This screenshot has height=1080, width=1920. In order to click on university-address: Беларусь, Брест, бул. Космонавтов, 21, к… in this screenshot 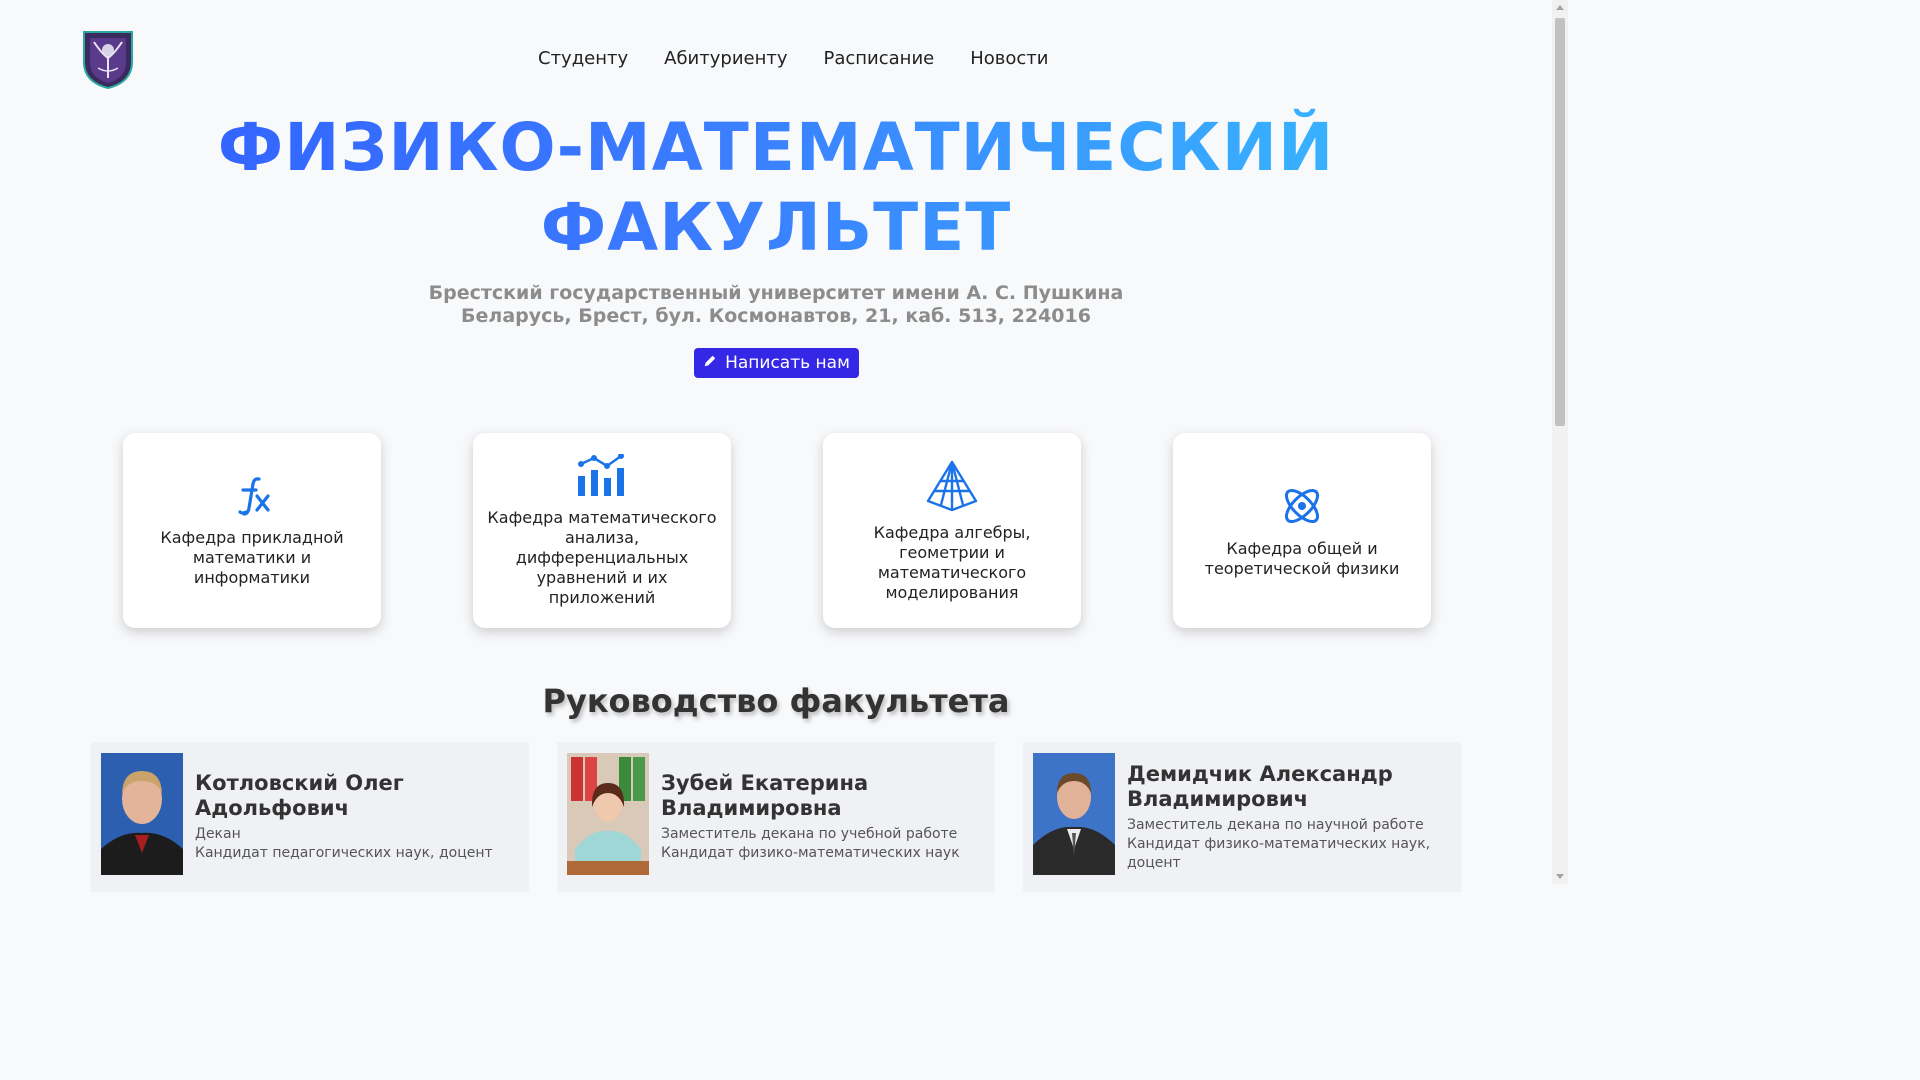, I will do `click(776, 316)`.